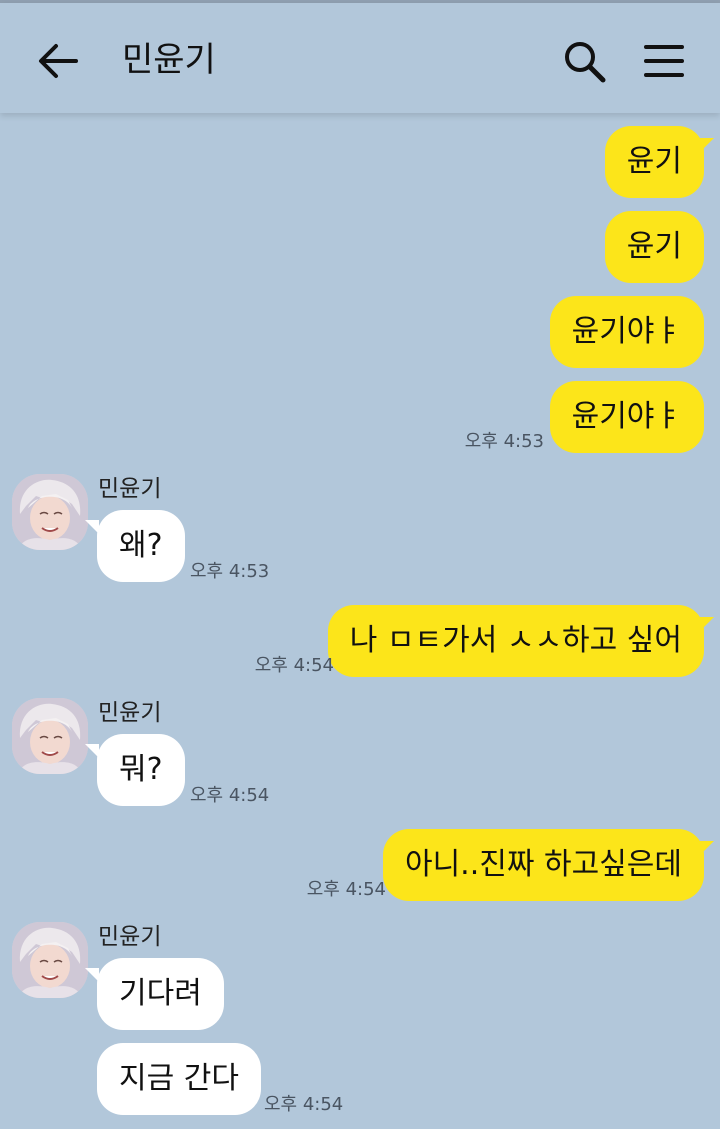 The height and width of the screenshot is (1129, 720). I want to click on search-icon, so click(585, 62).